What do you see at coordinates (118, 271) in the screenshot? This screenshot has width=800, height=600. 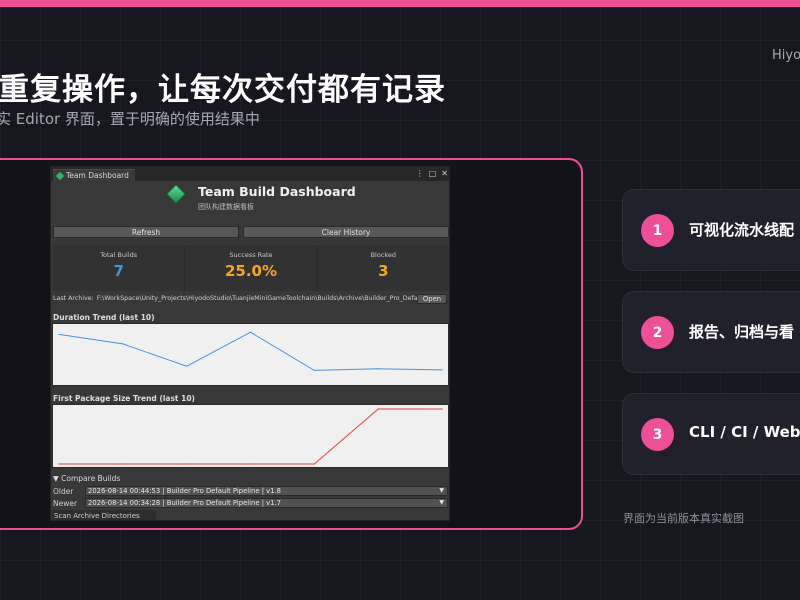 I see `stat-value: 7` at bounding box center [118, 271].